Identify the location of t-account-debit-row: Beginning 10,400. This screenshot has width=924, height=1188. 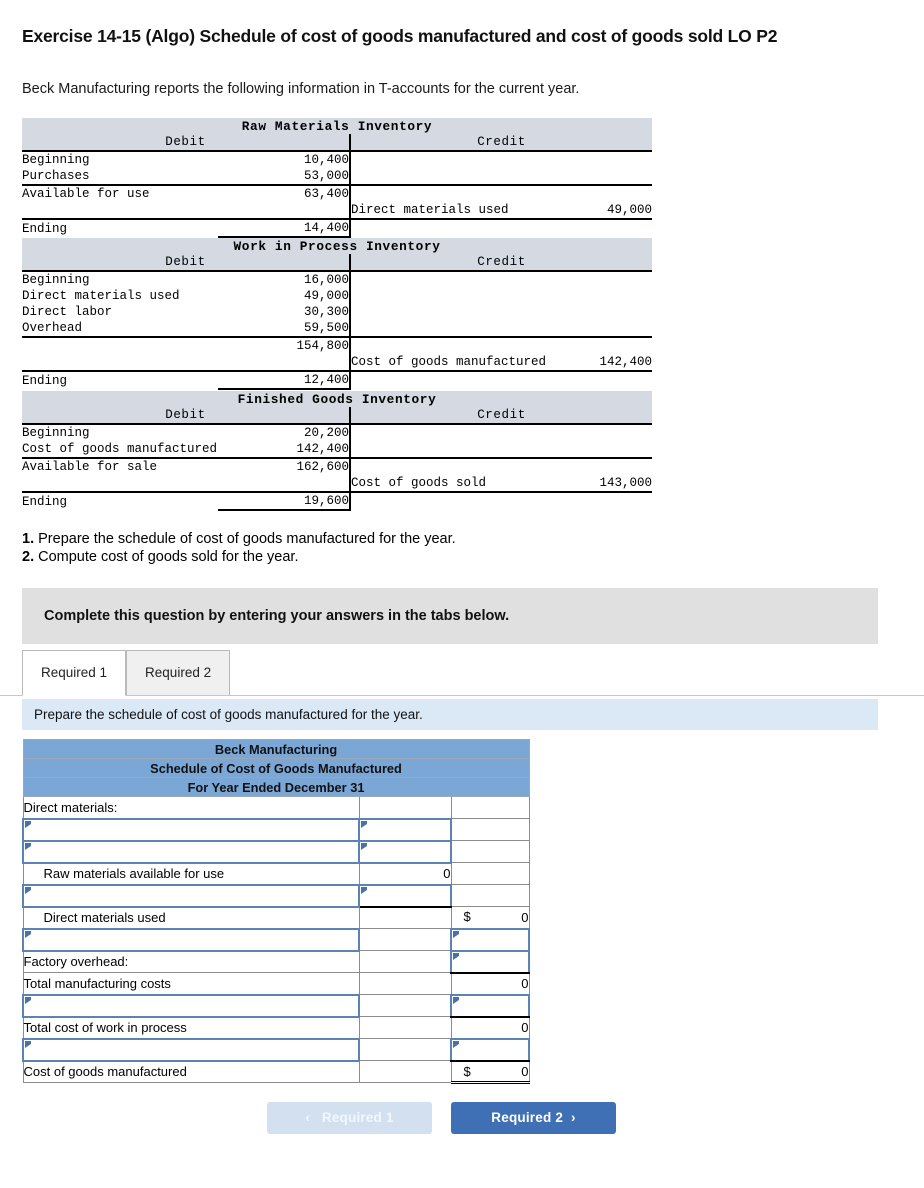
(337, 159).